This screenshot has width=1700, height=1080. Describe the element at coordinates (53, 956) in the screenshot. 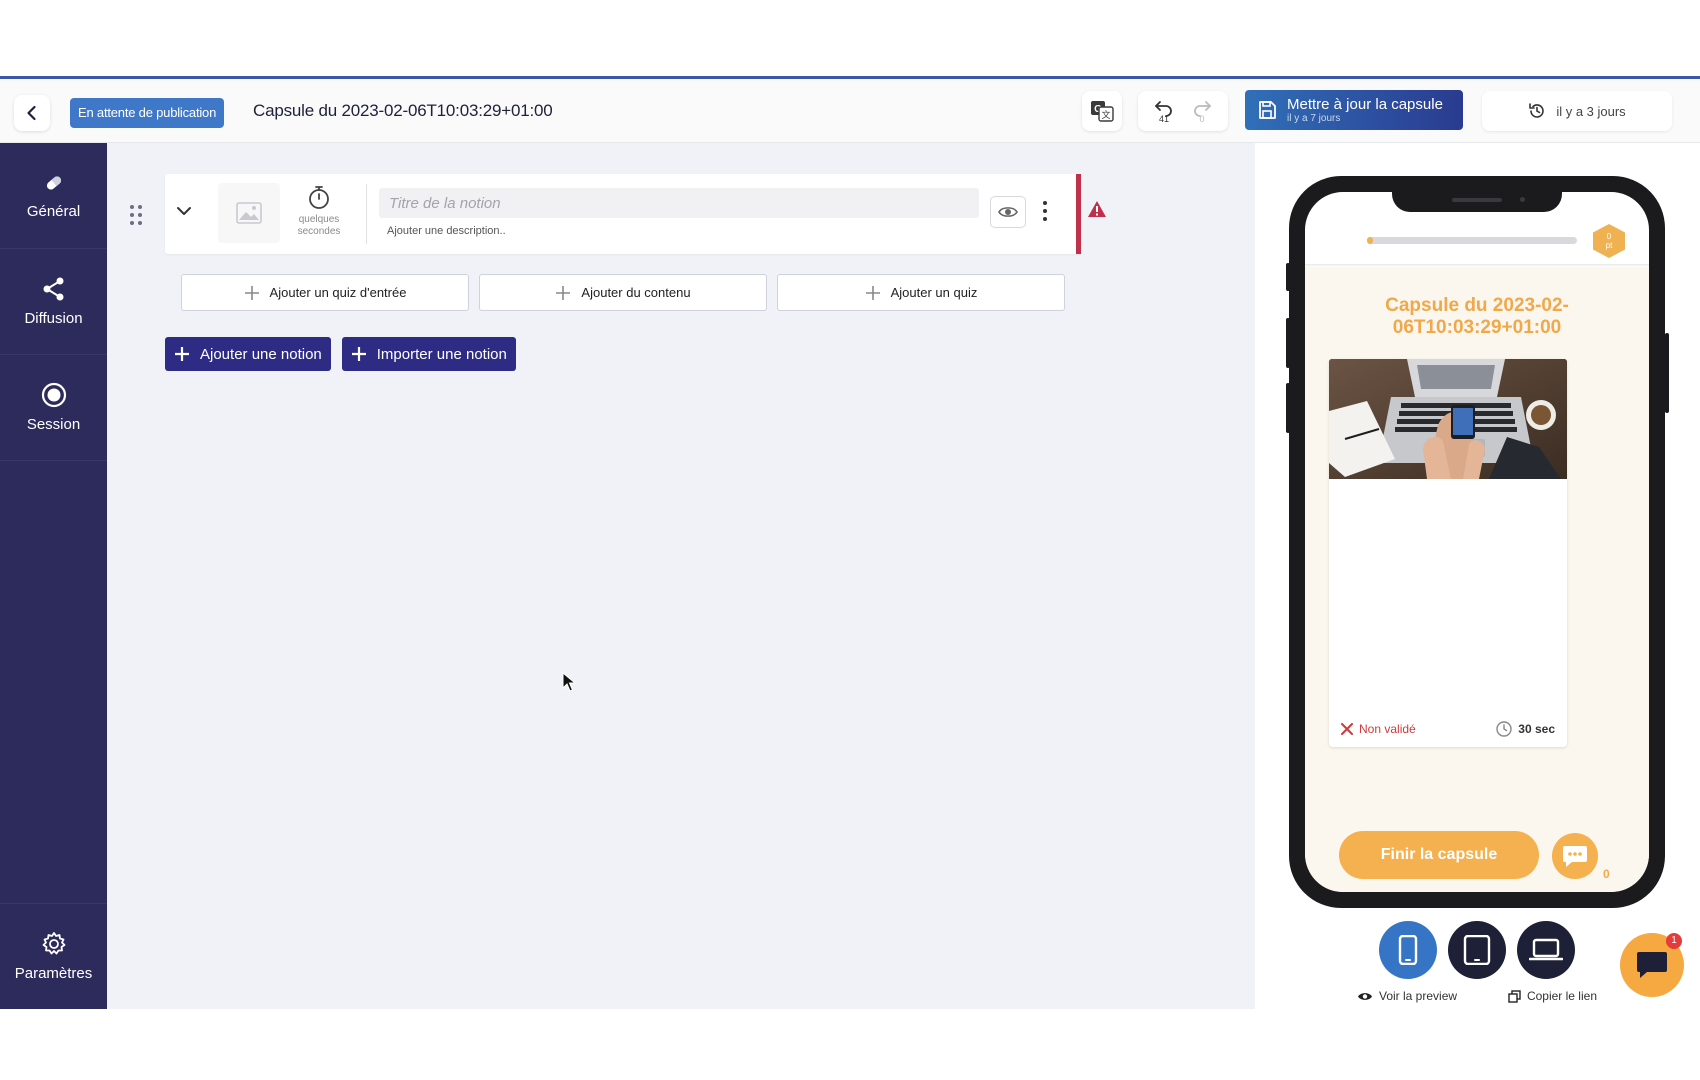

I see `sidebar-item-settings: Paramètres` at that location.